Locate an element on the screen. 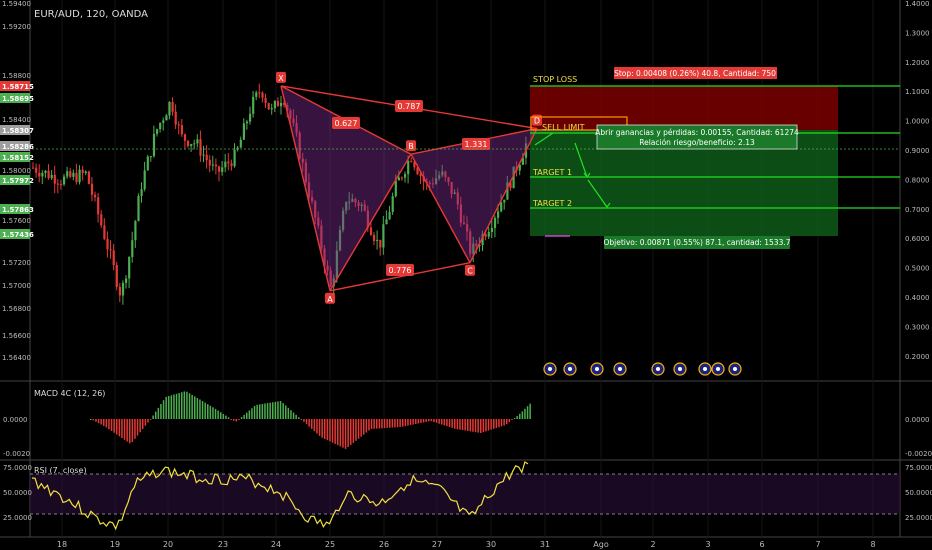 The image size is (932, 550). price-tag: 1.58286 is located at coordinates (17, 146).